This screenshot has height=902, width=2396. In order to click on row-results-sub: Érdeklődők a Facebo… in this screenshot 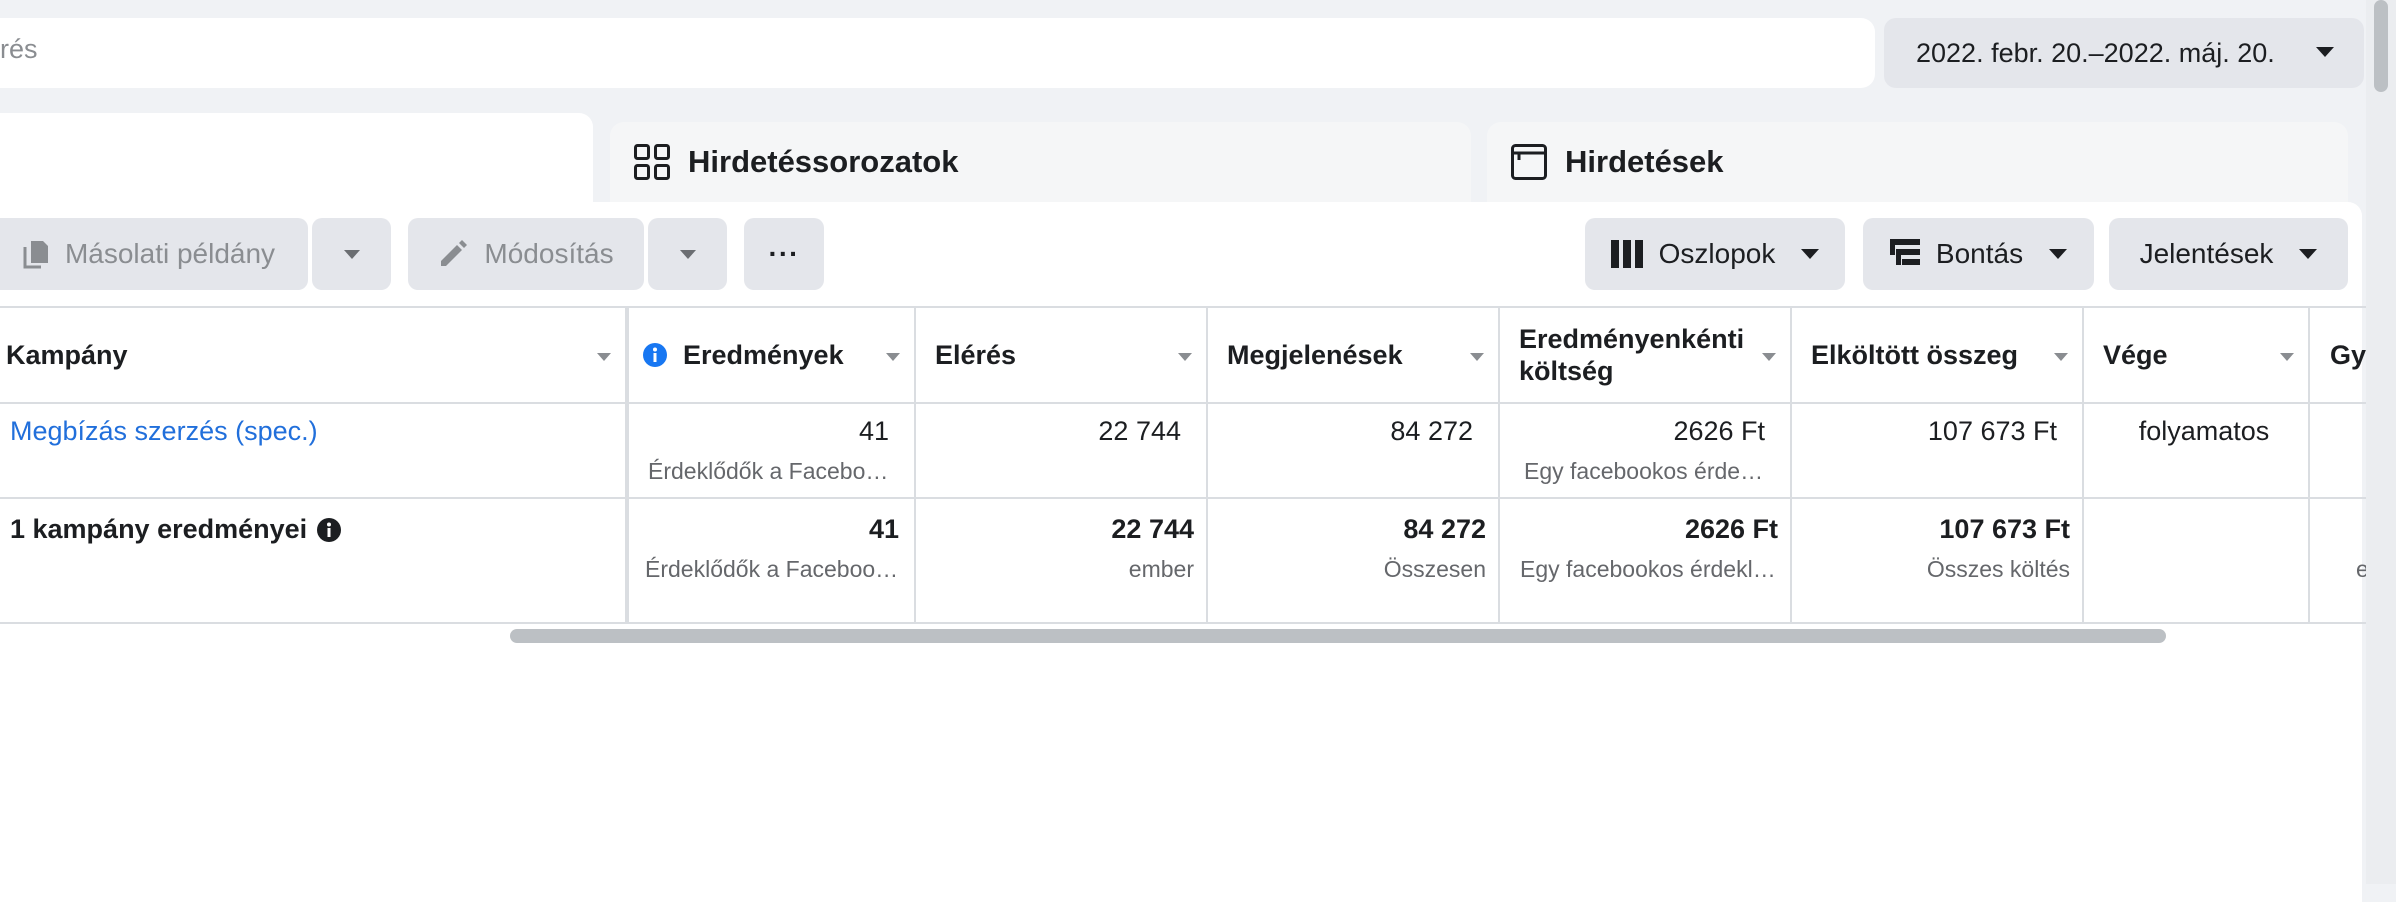, I will do `click(768, 471)`.